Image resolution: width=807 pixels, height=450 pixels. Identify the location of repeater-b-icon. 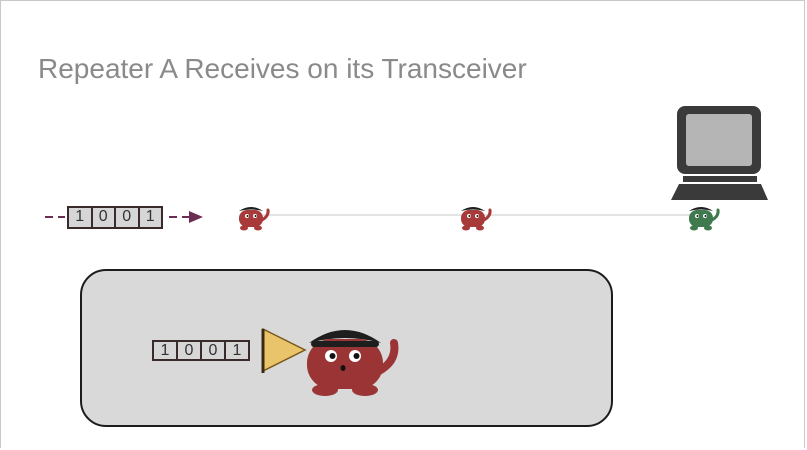
(476, 219).